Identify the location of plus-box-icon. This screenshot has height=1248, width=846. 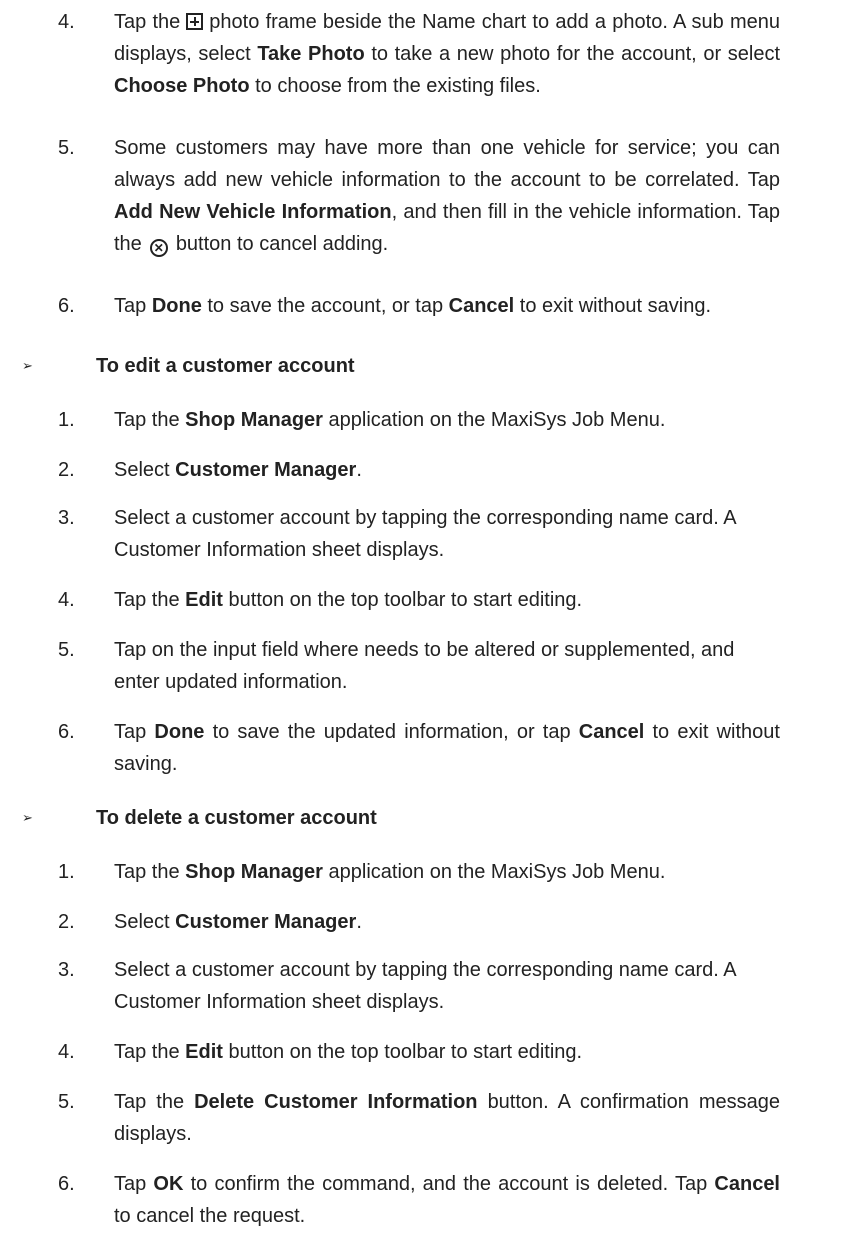
(195, 21).